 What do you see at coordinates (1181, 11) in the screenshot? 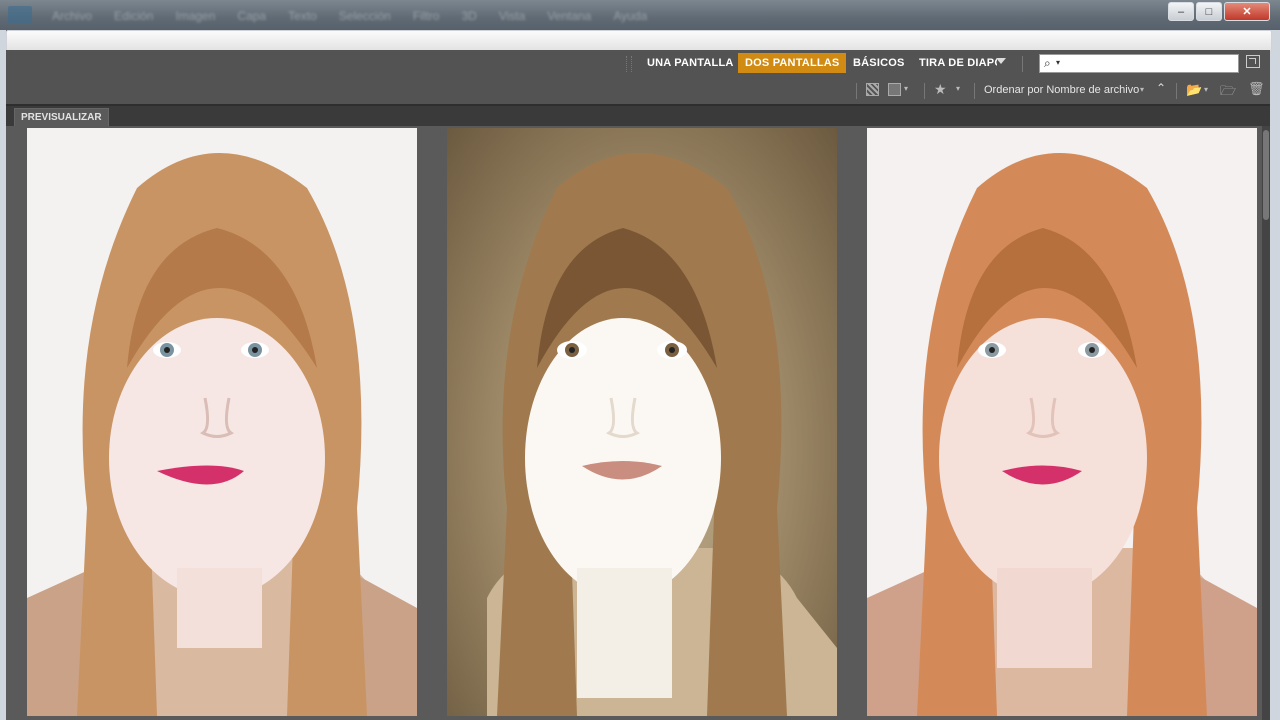
I see `minimize-button: –` at bounding box center [1181, 11].